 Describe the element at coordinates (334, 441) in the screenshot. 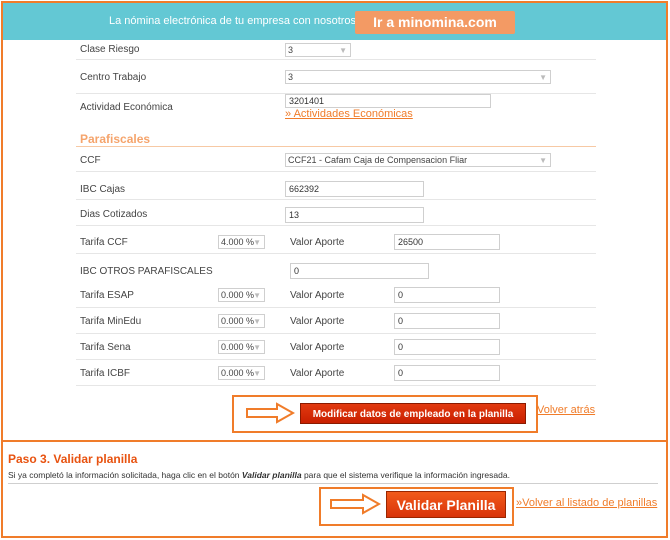

I see `step-divider` at that location.